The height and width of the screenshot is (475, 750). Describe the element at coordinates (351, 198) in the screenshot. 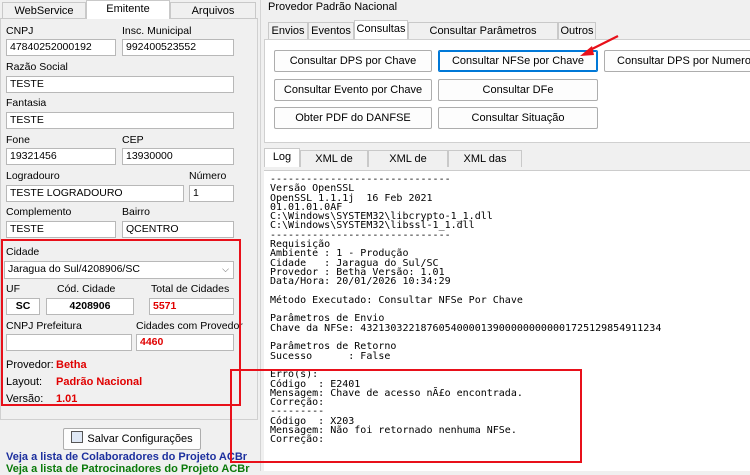

I see `log-line: OpenSSL 1.1.1j 16 Feb 2021` at that location.